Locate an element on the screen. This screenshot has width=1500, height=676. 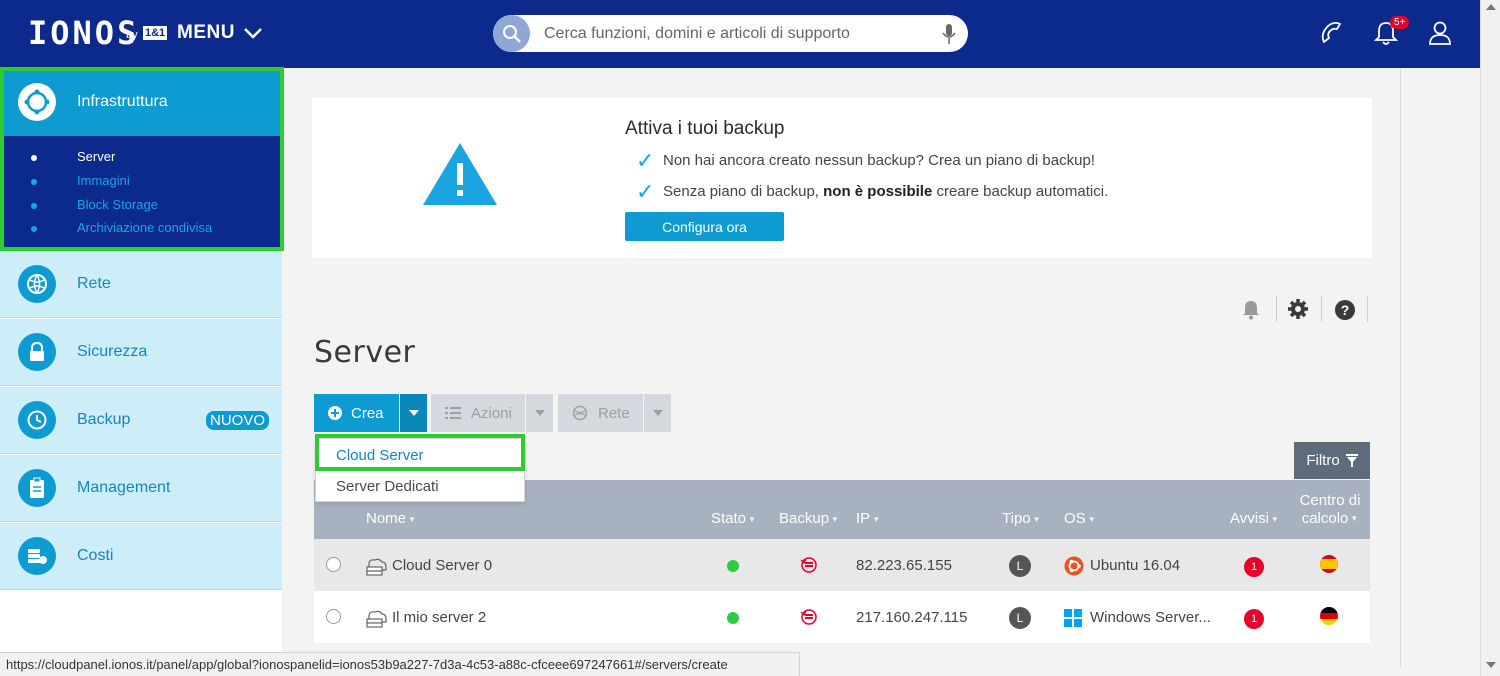
column-header-tipo: Tipo ▼ is located at coordinates (1021, 518).